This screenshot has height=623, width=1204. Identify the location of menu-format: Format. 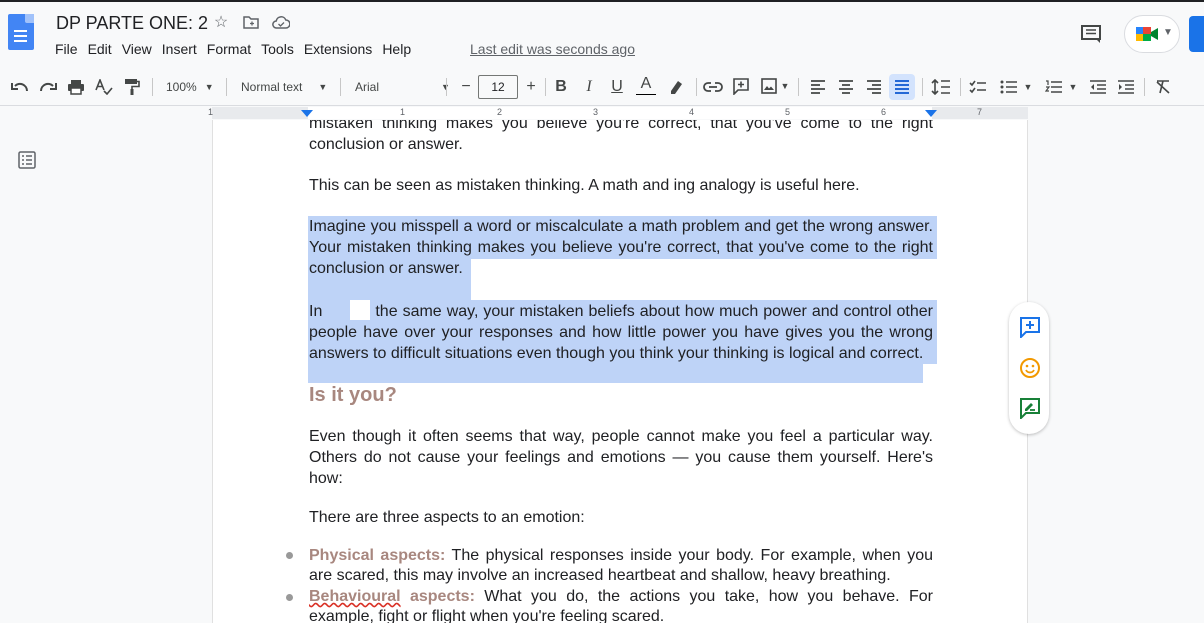
(232, 49).